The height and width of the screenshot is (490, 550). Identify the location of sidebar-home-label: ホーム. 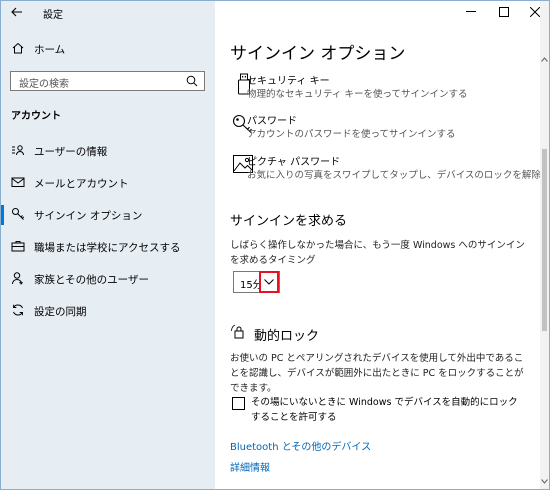
(50, 50).